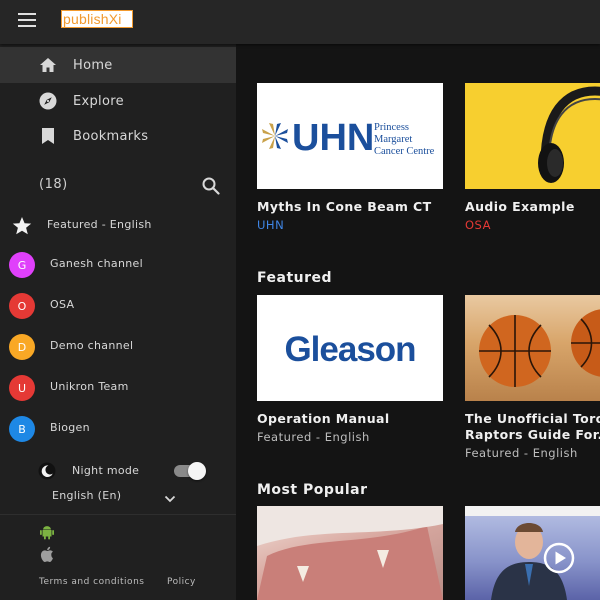 This screenshot has width=600, height=600. I want to click on channel-label: Demo channel, so click(92, 345).